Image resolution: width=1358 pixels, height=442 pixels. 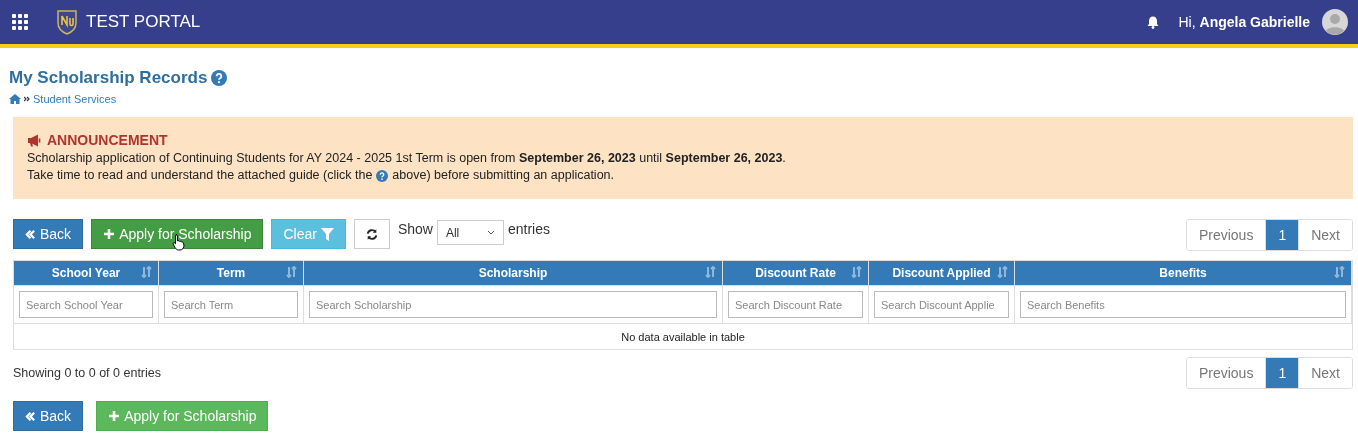 What do you see at coordinates (1152, 22) in the screenshot?
I see `bell-icon` at bounding box center [1152, 22].